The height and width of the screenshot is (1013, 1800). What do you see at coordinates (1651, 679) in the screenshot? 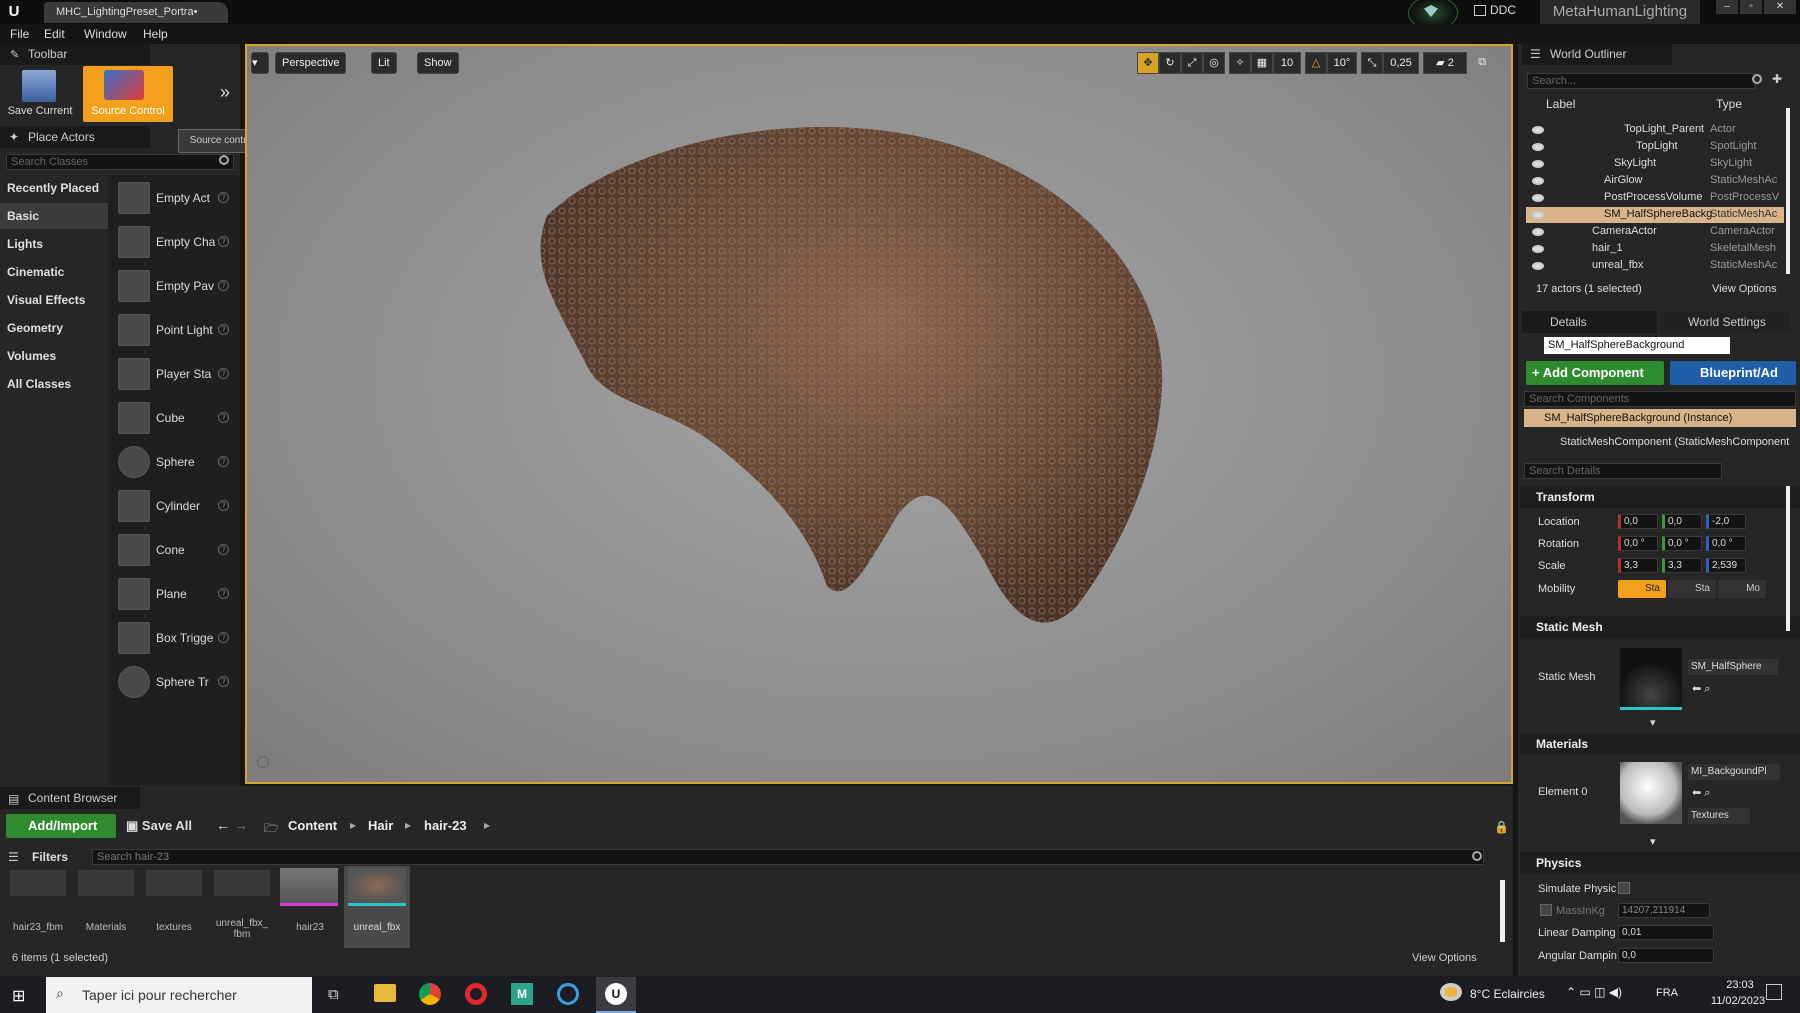
I see `static-mesh-thumbnail` at bounding box center [1651, 679].